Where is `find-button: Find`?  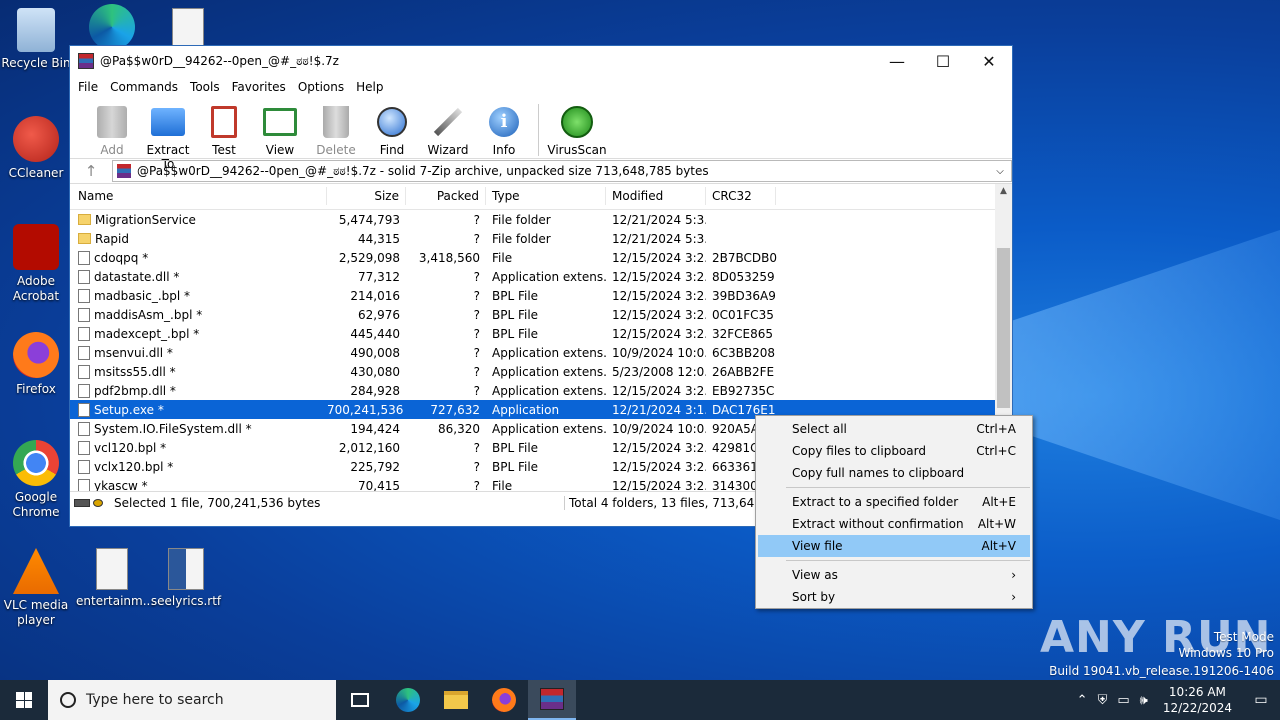 find-button: Find is located at coordinates (392, 130).